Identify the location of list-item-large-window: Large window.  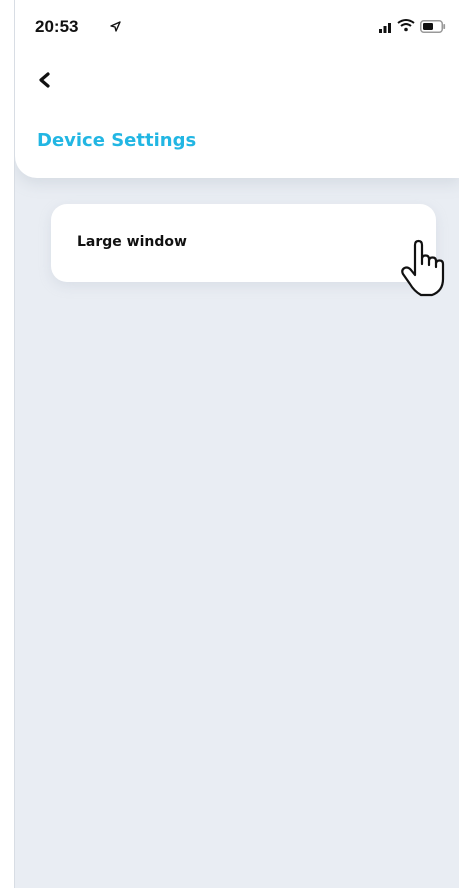
(243, 243).